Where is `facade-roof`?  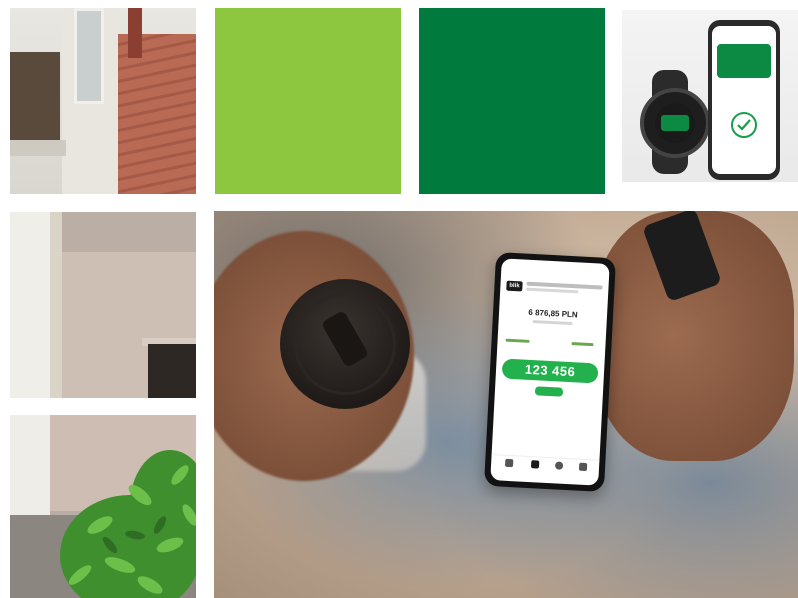 facade-roof is located at coordinates (157, 114).